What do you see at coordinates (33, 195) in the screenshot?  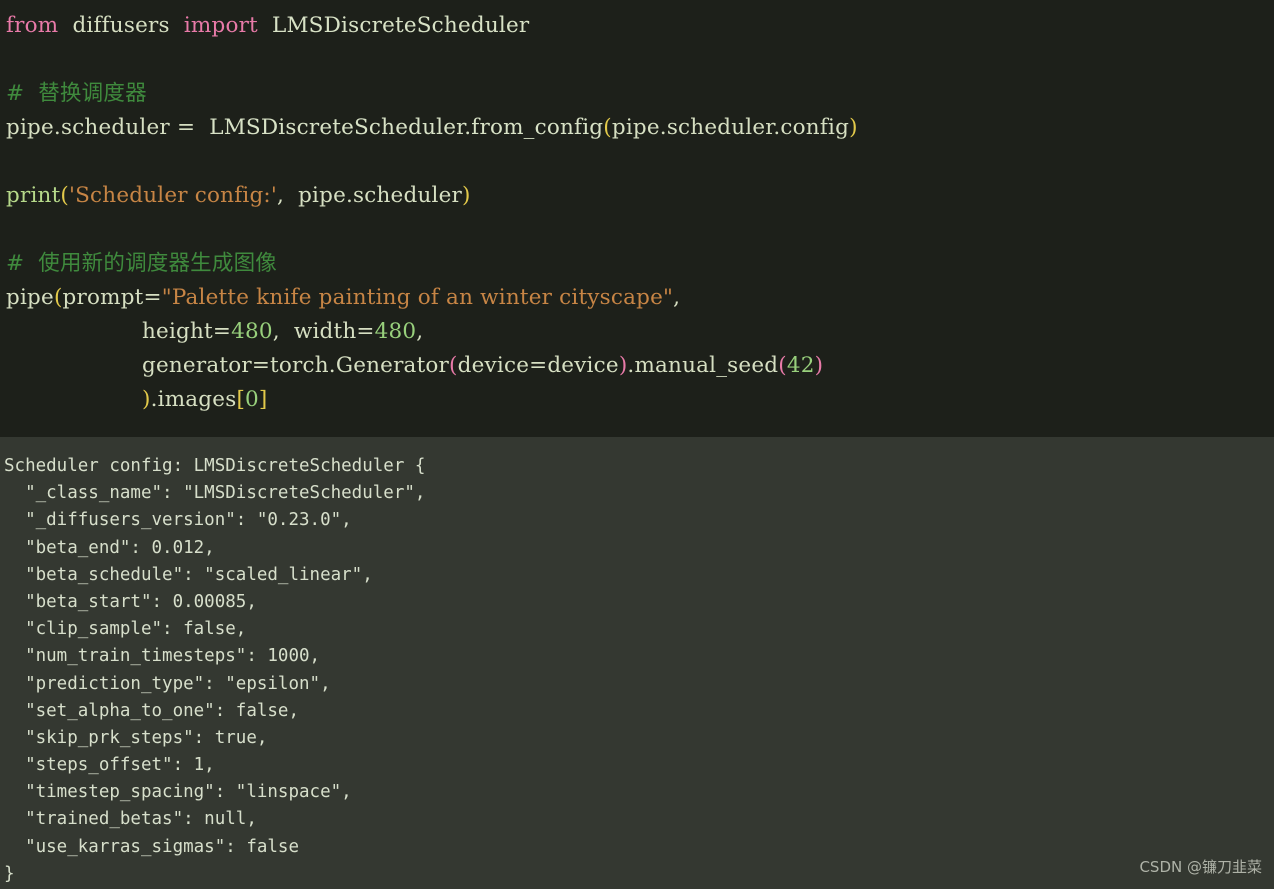 I see `print-function: print` at bounding box center [33, 195].